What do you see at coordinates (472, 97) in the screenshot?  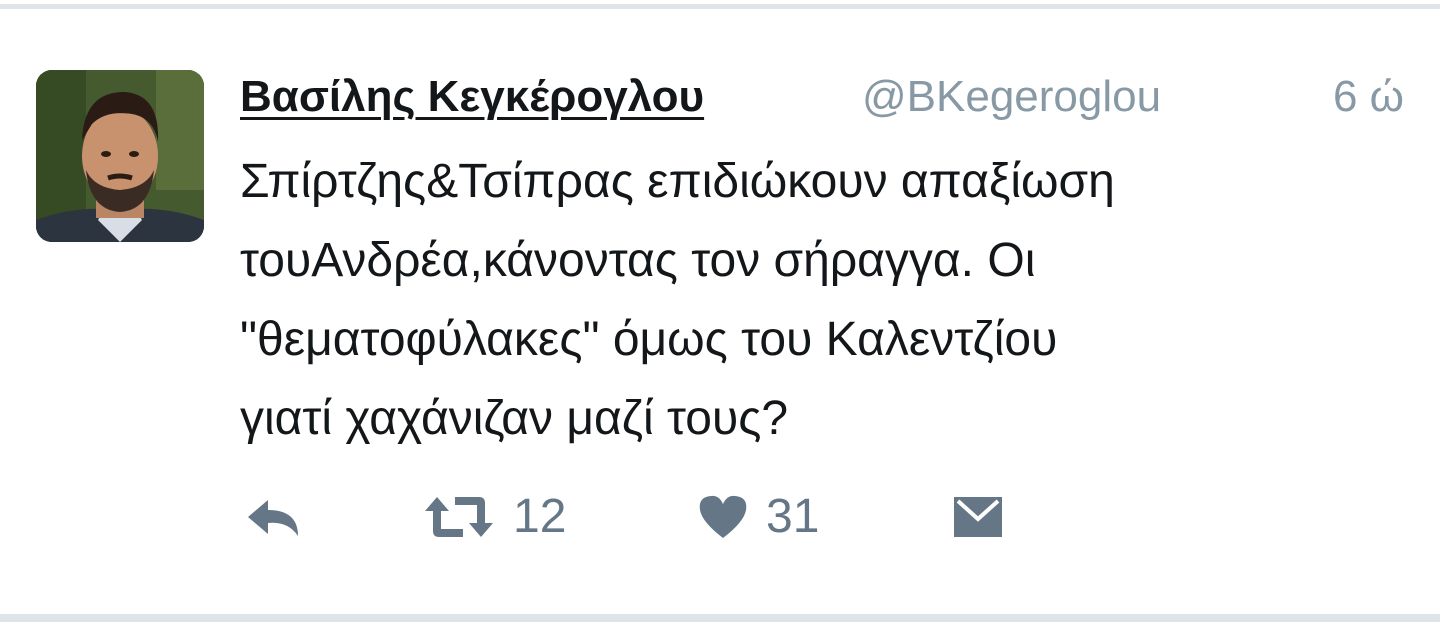 I see `author-display-name: Βασίλης Κεγκέρογλου` at bounding box center [472, 97].